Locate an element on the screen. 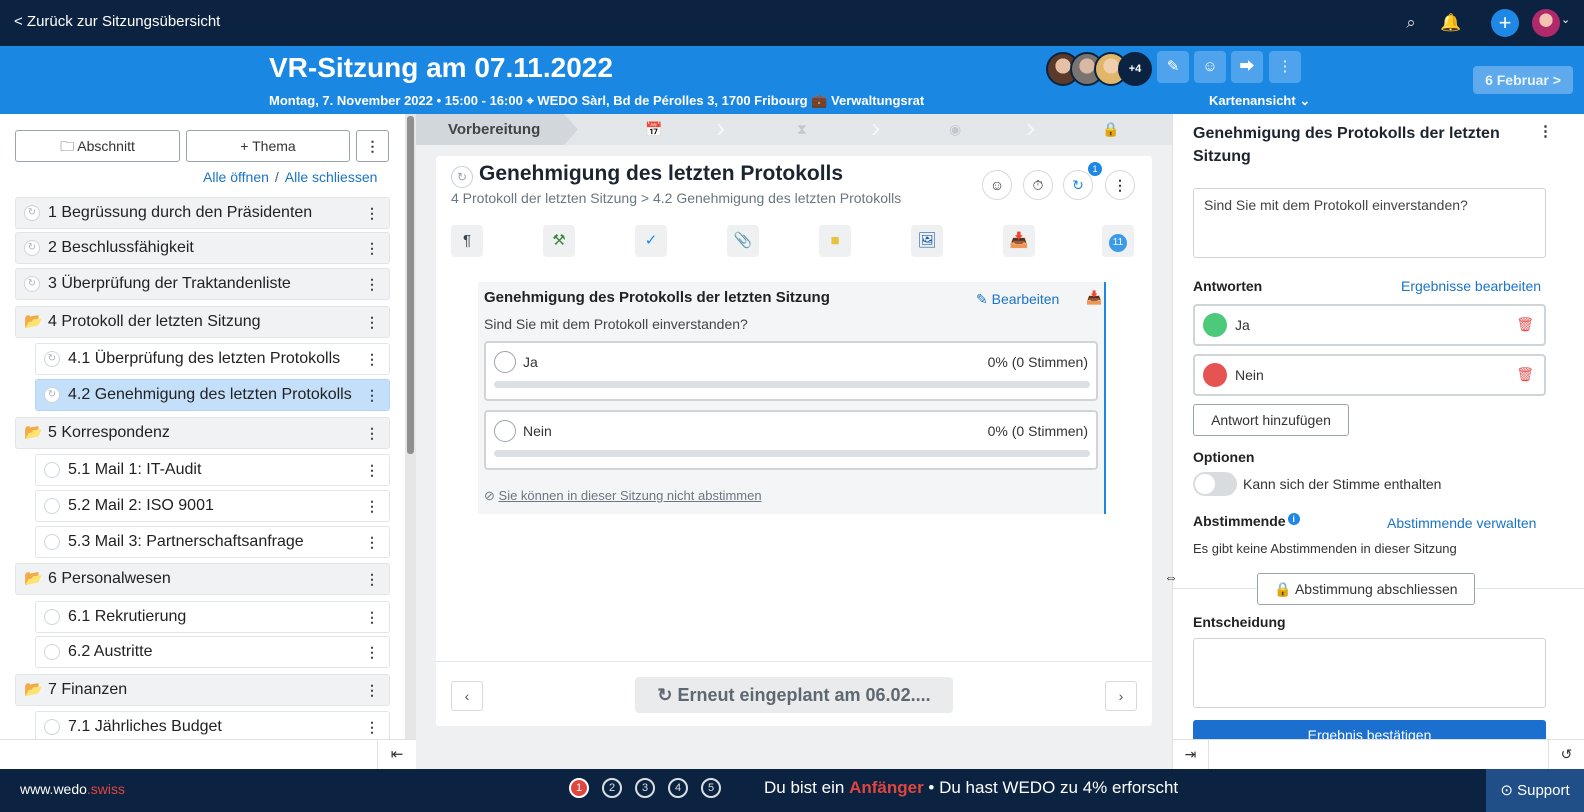 The image size is (1584, 812). answer-row: Ja 🗑 is located at coordinates (1369, 325).